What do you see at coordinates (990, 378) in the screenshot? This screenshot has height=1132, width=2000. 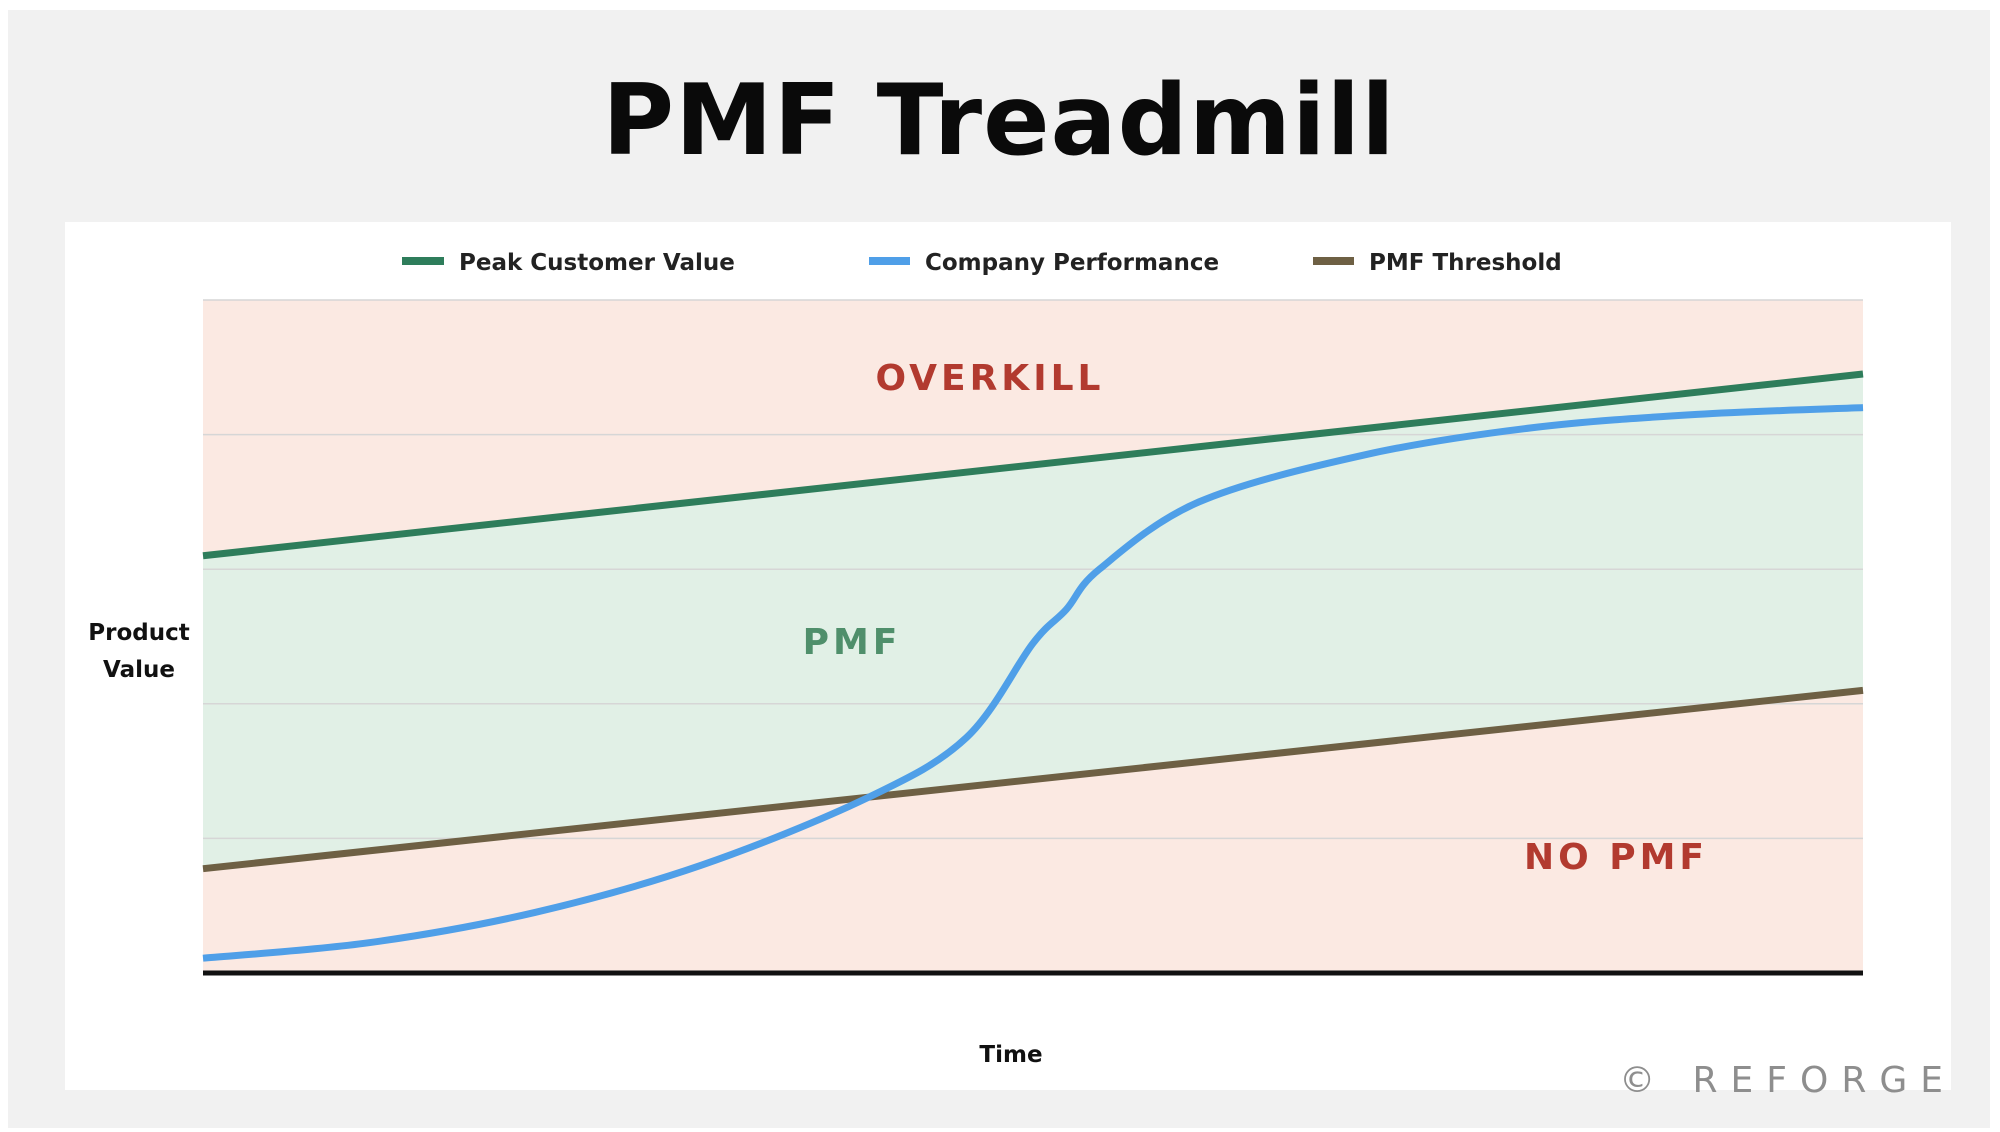 I see `region-label-overkill: OVERKILL` at bounding box center [990, 378].